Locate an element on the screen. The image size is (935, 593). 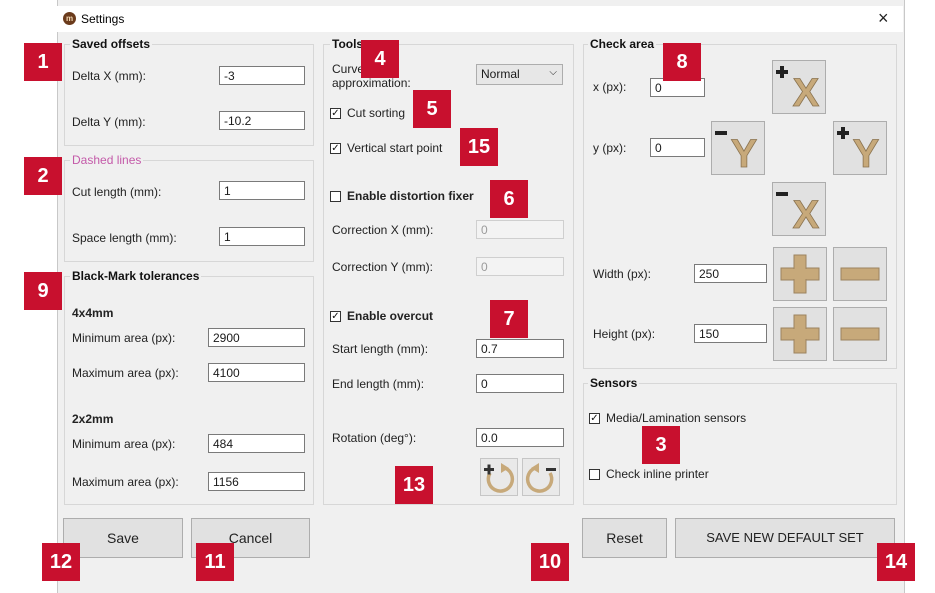
check-y-input: 0 is located at coordinates (677, 147).